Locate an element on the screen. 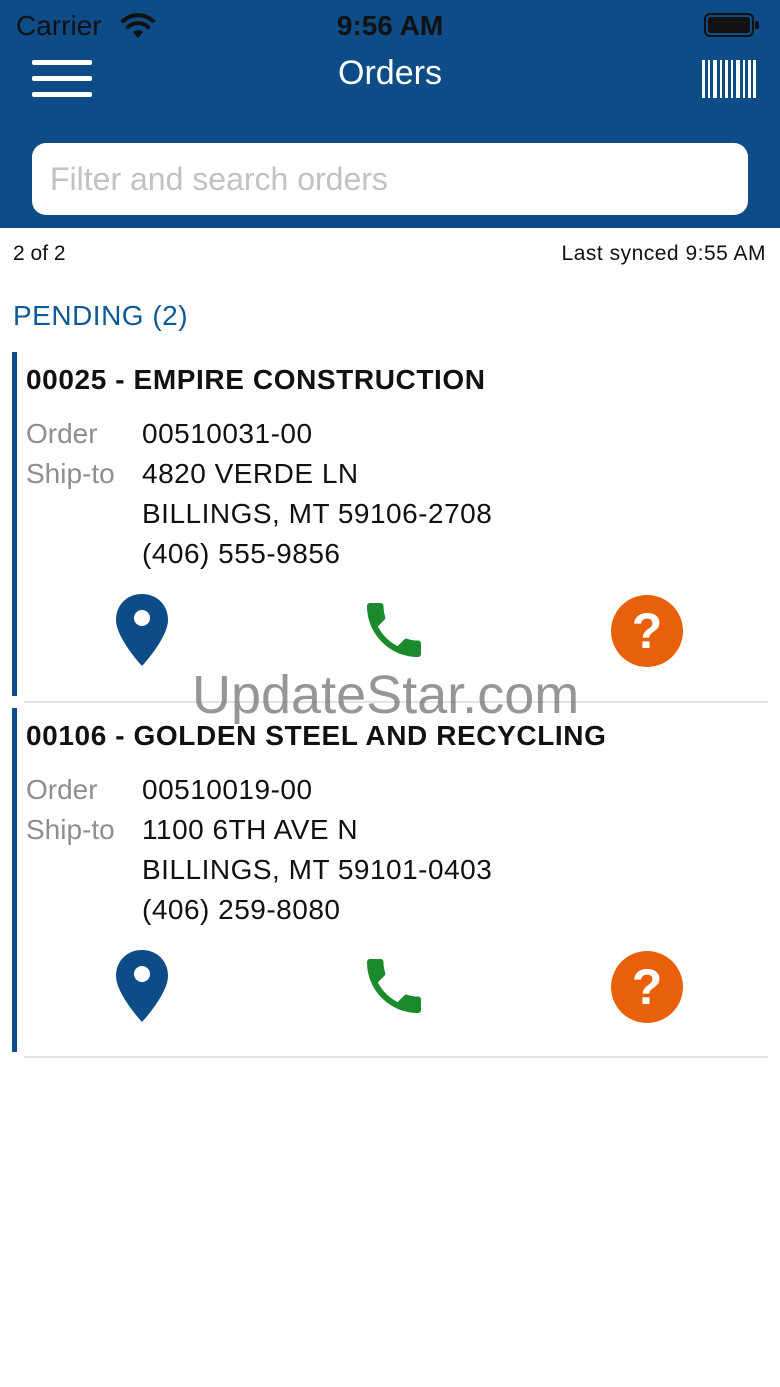 The image size is (780, 1387). barcode-icon is located at coordinates (729, 79).